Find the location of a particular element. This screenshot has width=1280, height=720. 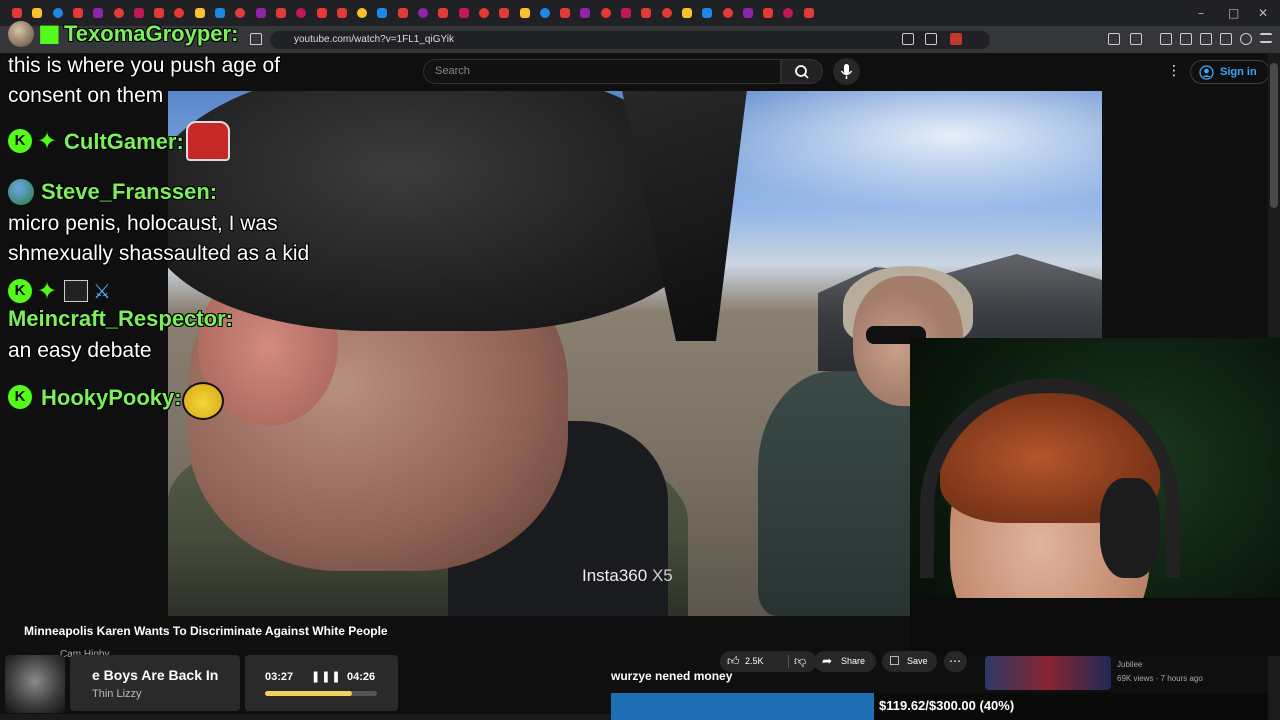

search-placeholder: Search is located at coordinates (452, 71).